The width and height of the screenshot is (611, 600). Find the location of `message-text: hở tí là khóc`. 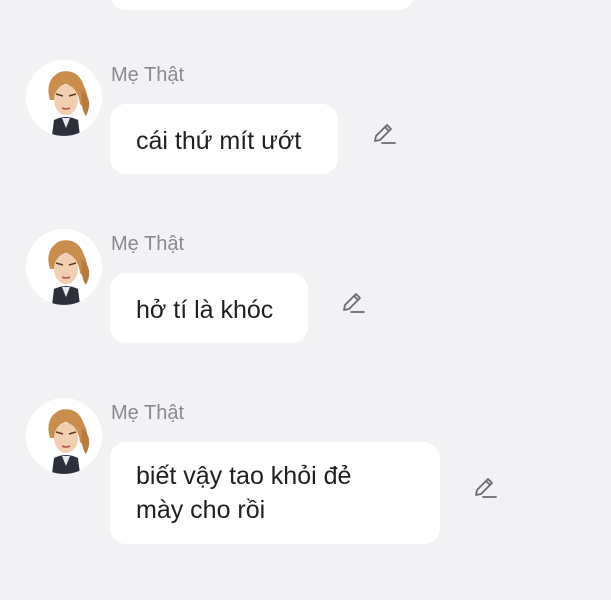

message-text: hở tí là khóc is located at coordinates (205, 310).